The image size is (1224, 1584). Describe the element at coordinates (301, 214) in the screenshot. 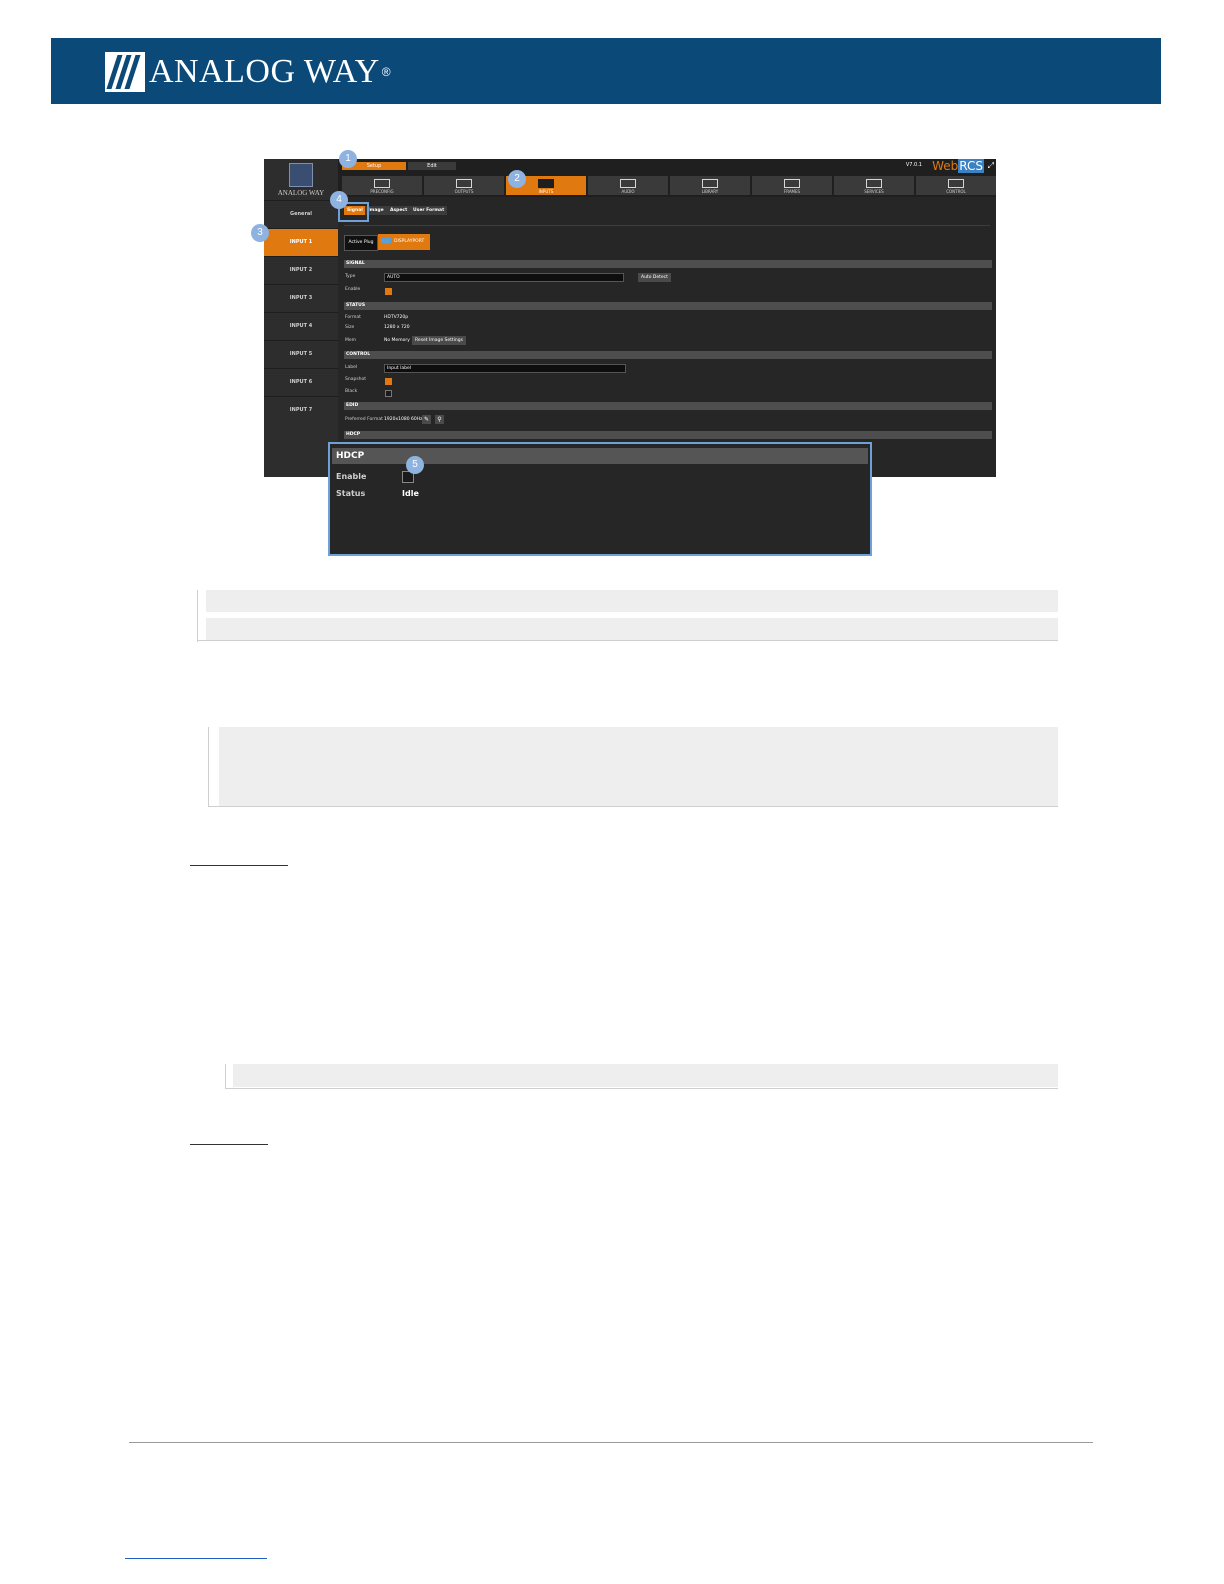

I see `sidebar-item-general: General` at that location.